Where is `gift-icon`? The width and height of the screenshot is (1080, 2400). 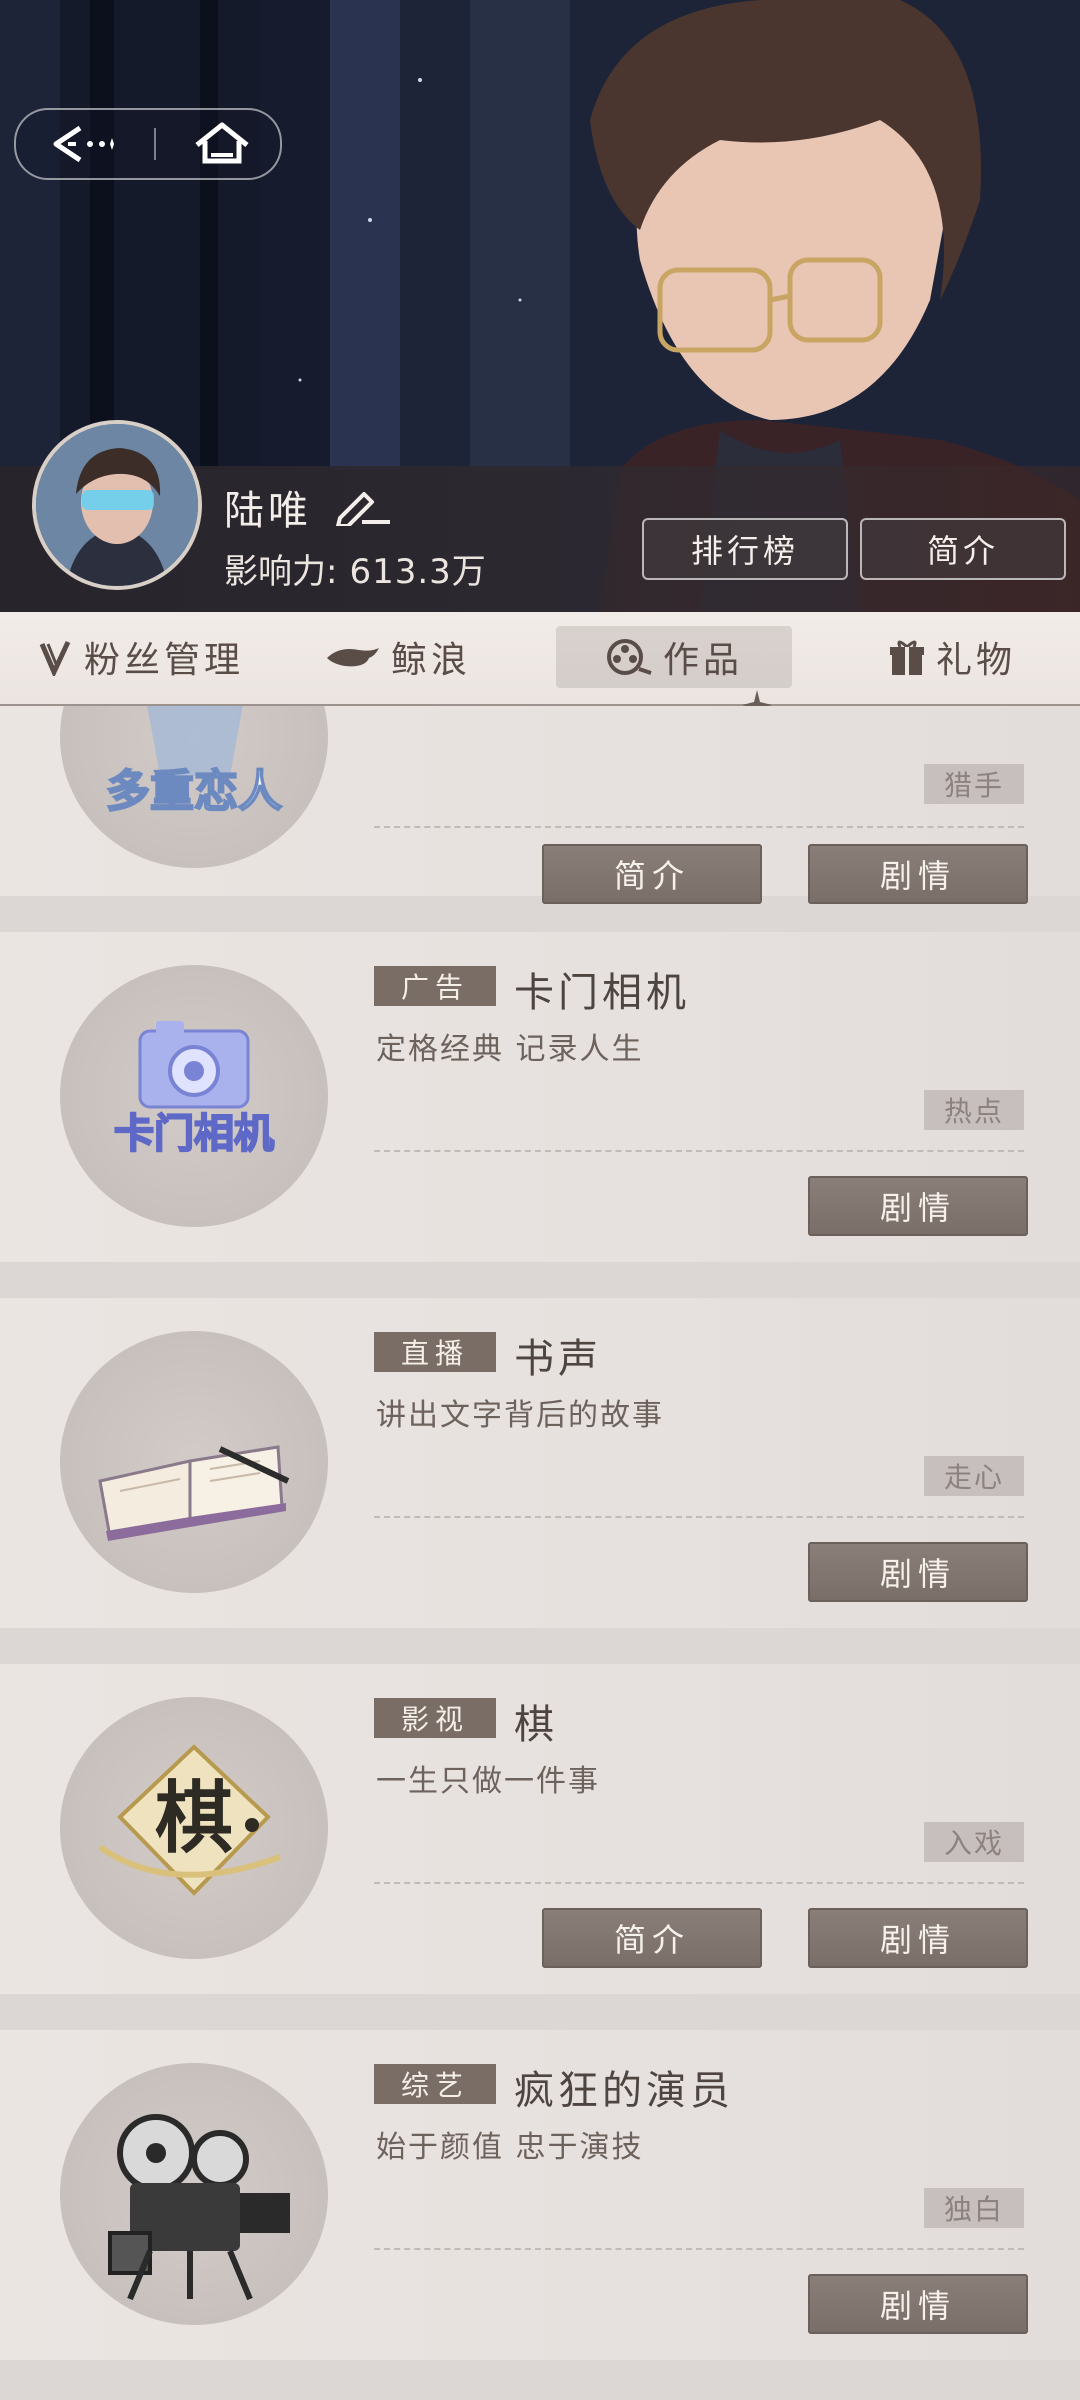
gift-icon is located at coordinates (907, 657).